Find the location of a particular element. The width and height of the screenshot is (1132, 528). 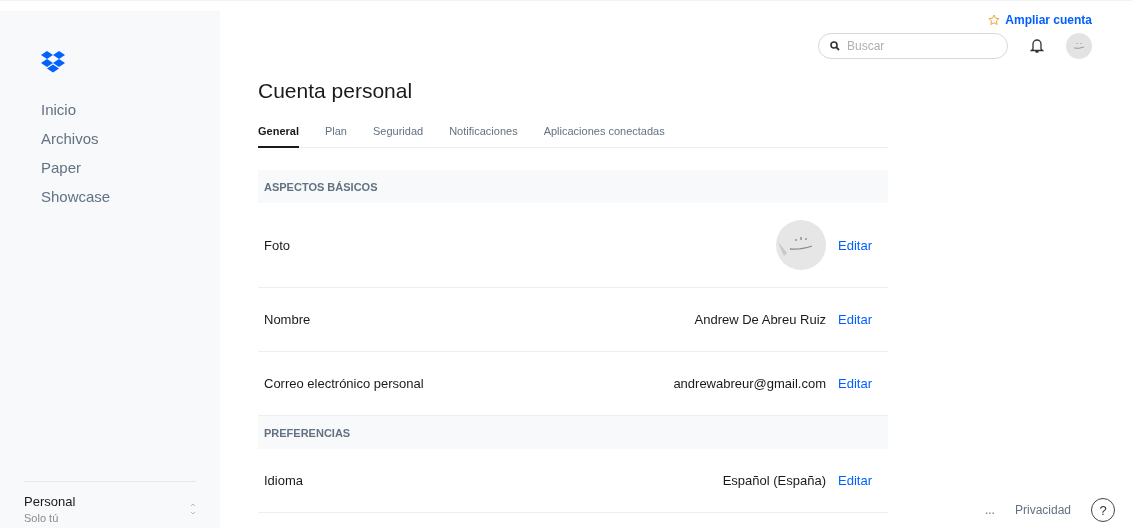

tab: Aplicaciones conectadas is located at coordinates (604, 134).